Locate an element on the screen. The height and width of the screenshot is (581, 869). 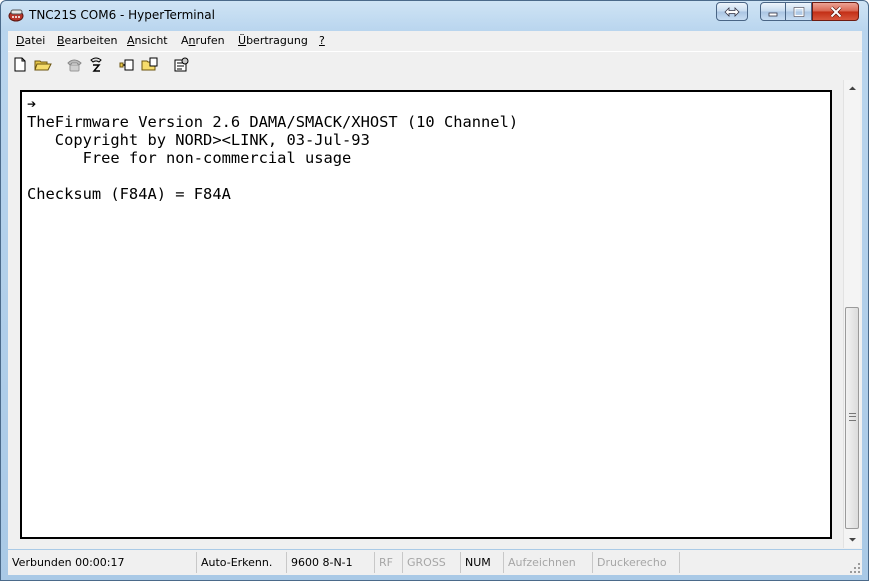
status-capture: Aufzeichnen is located at coordinates (548, 562).